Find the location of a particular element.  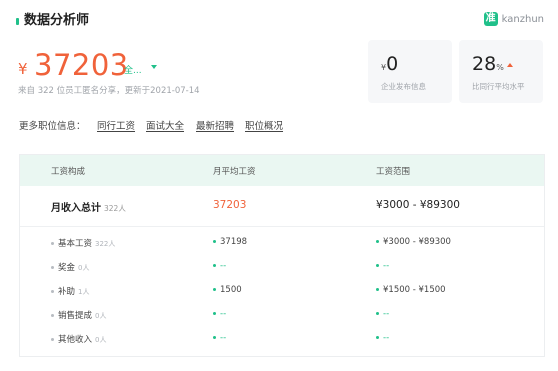

stat-label: 比同行平均水平 is located at coordinates (498, 86).